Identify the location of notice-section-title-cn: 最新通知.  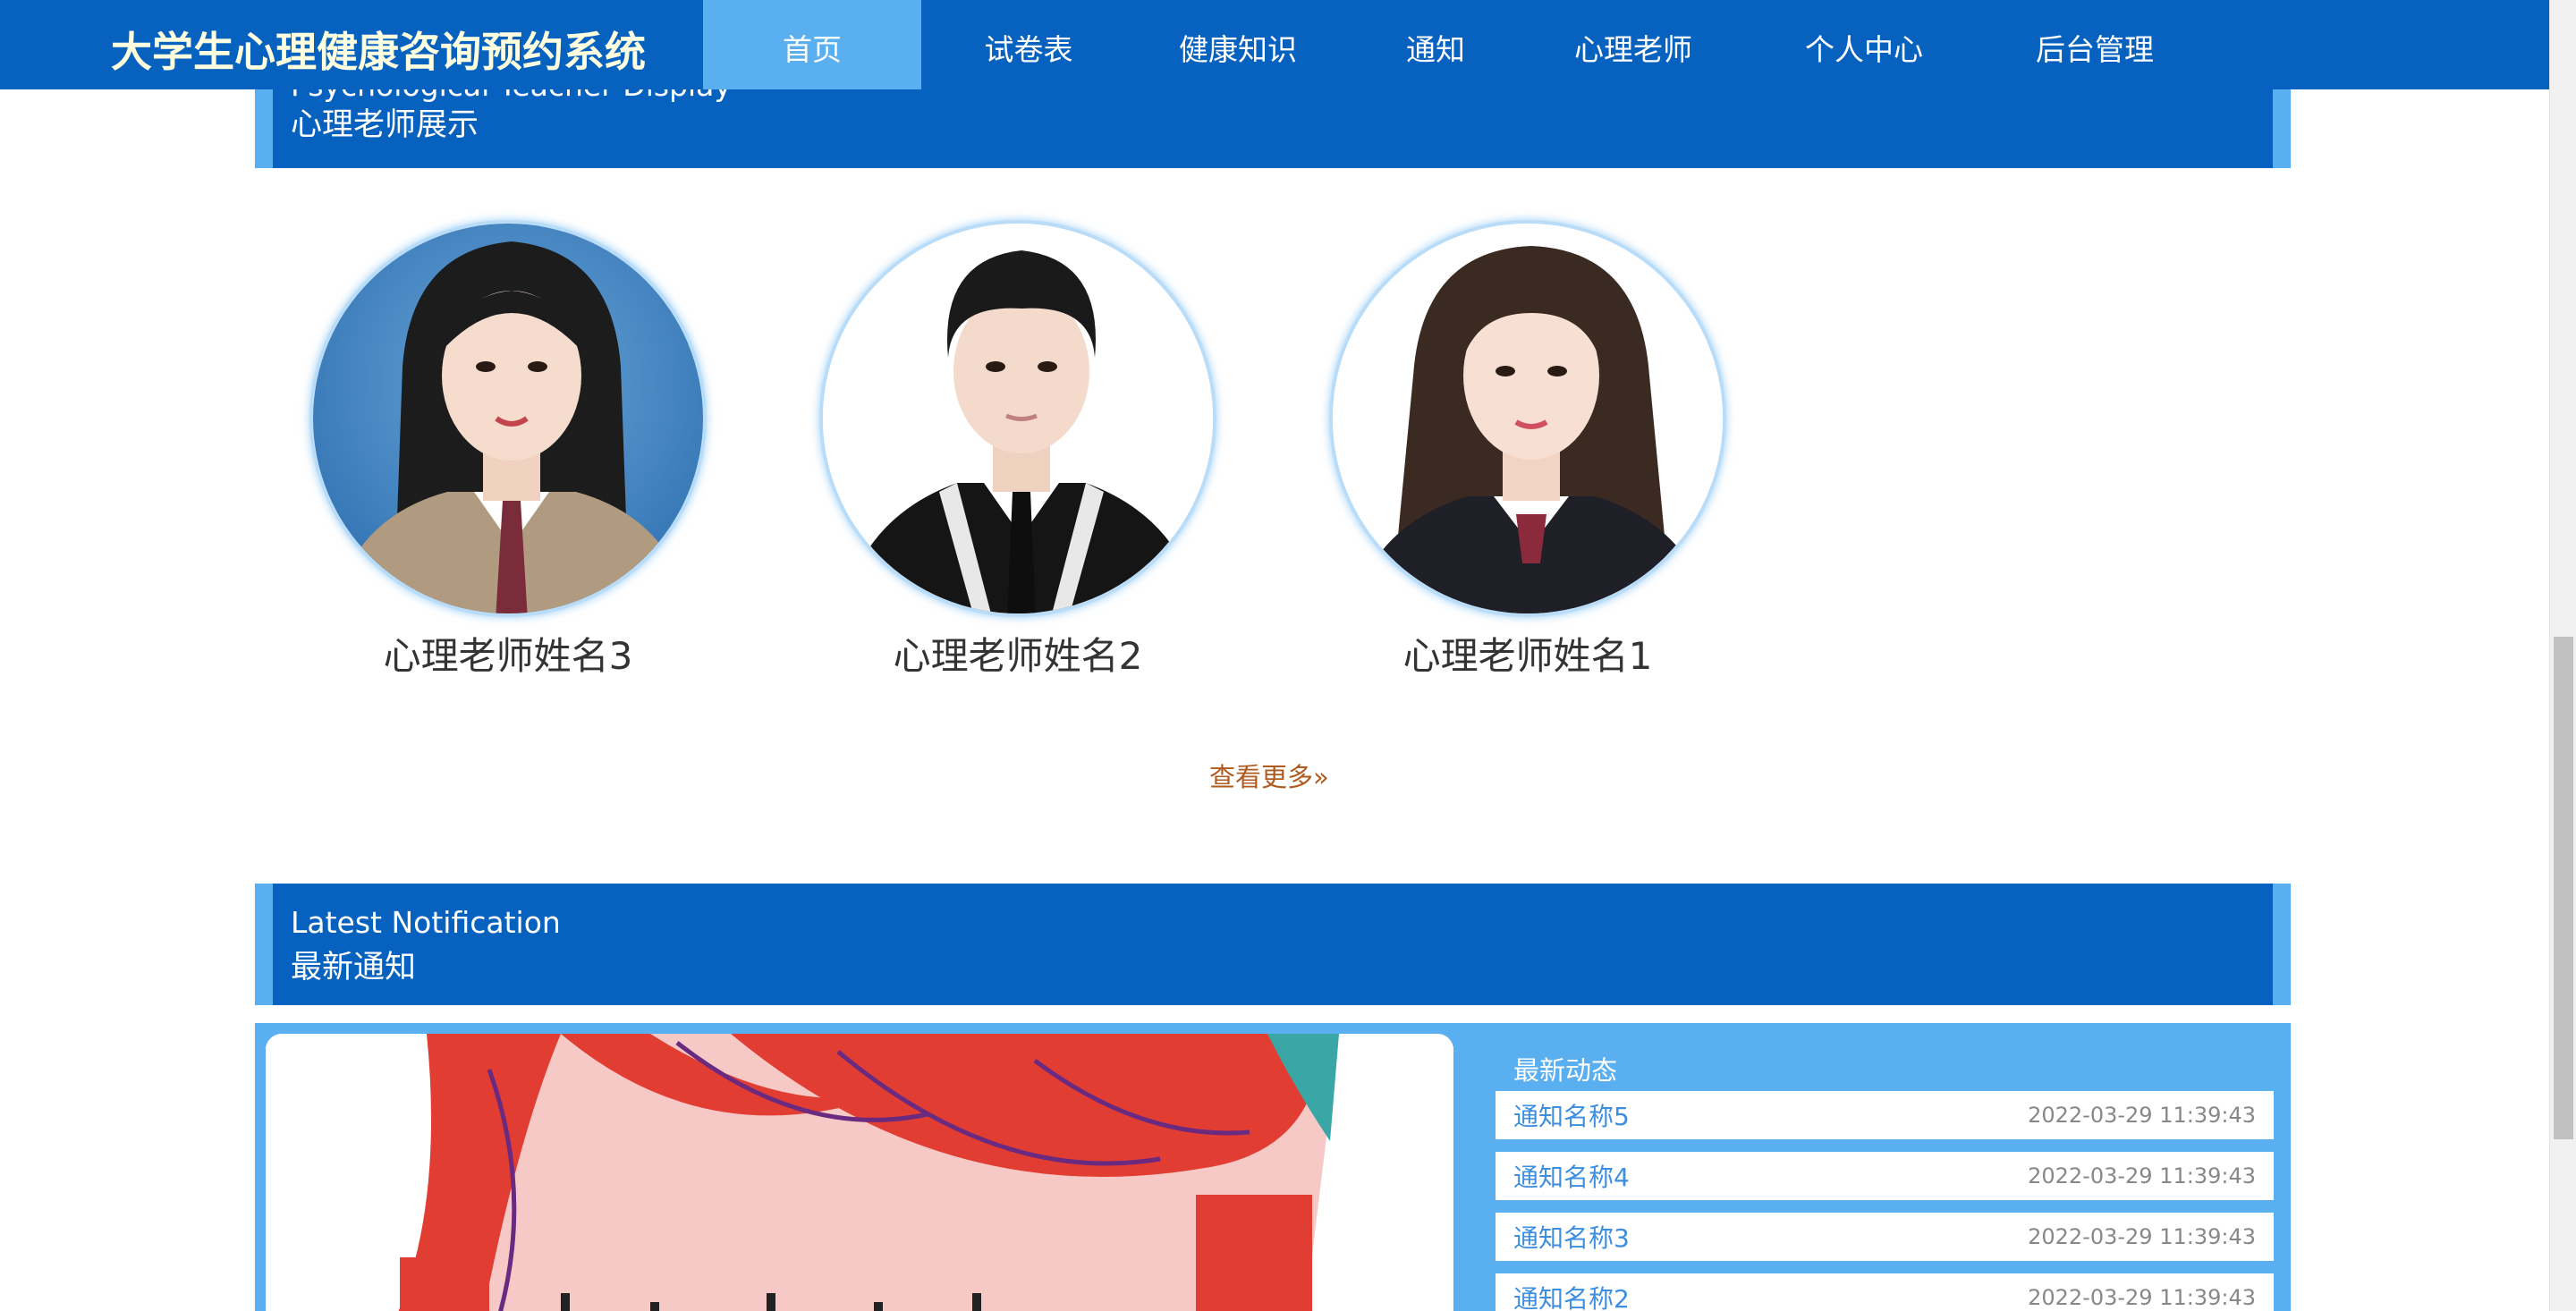
(354, 967).